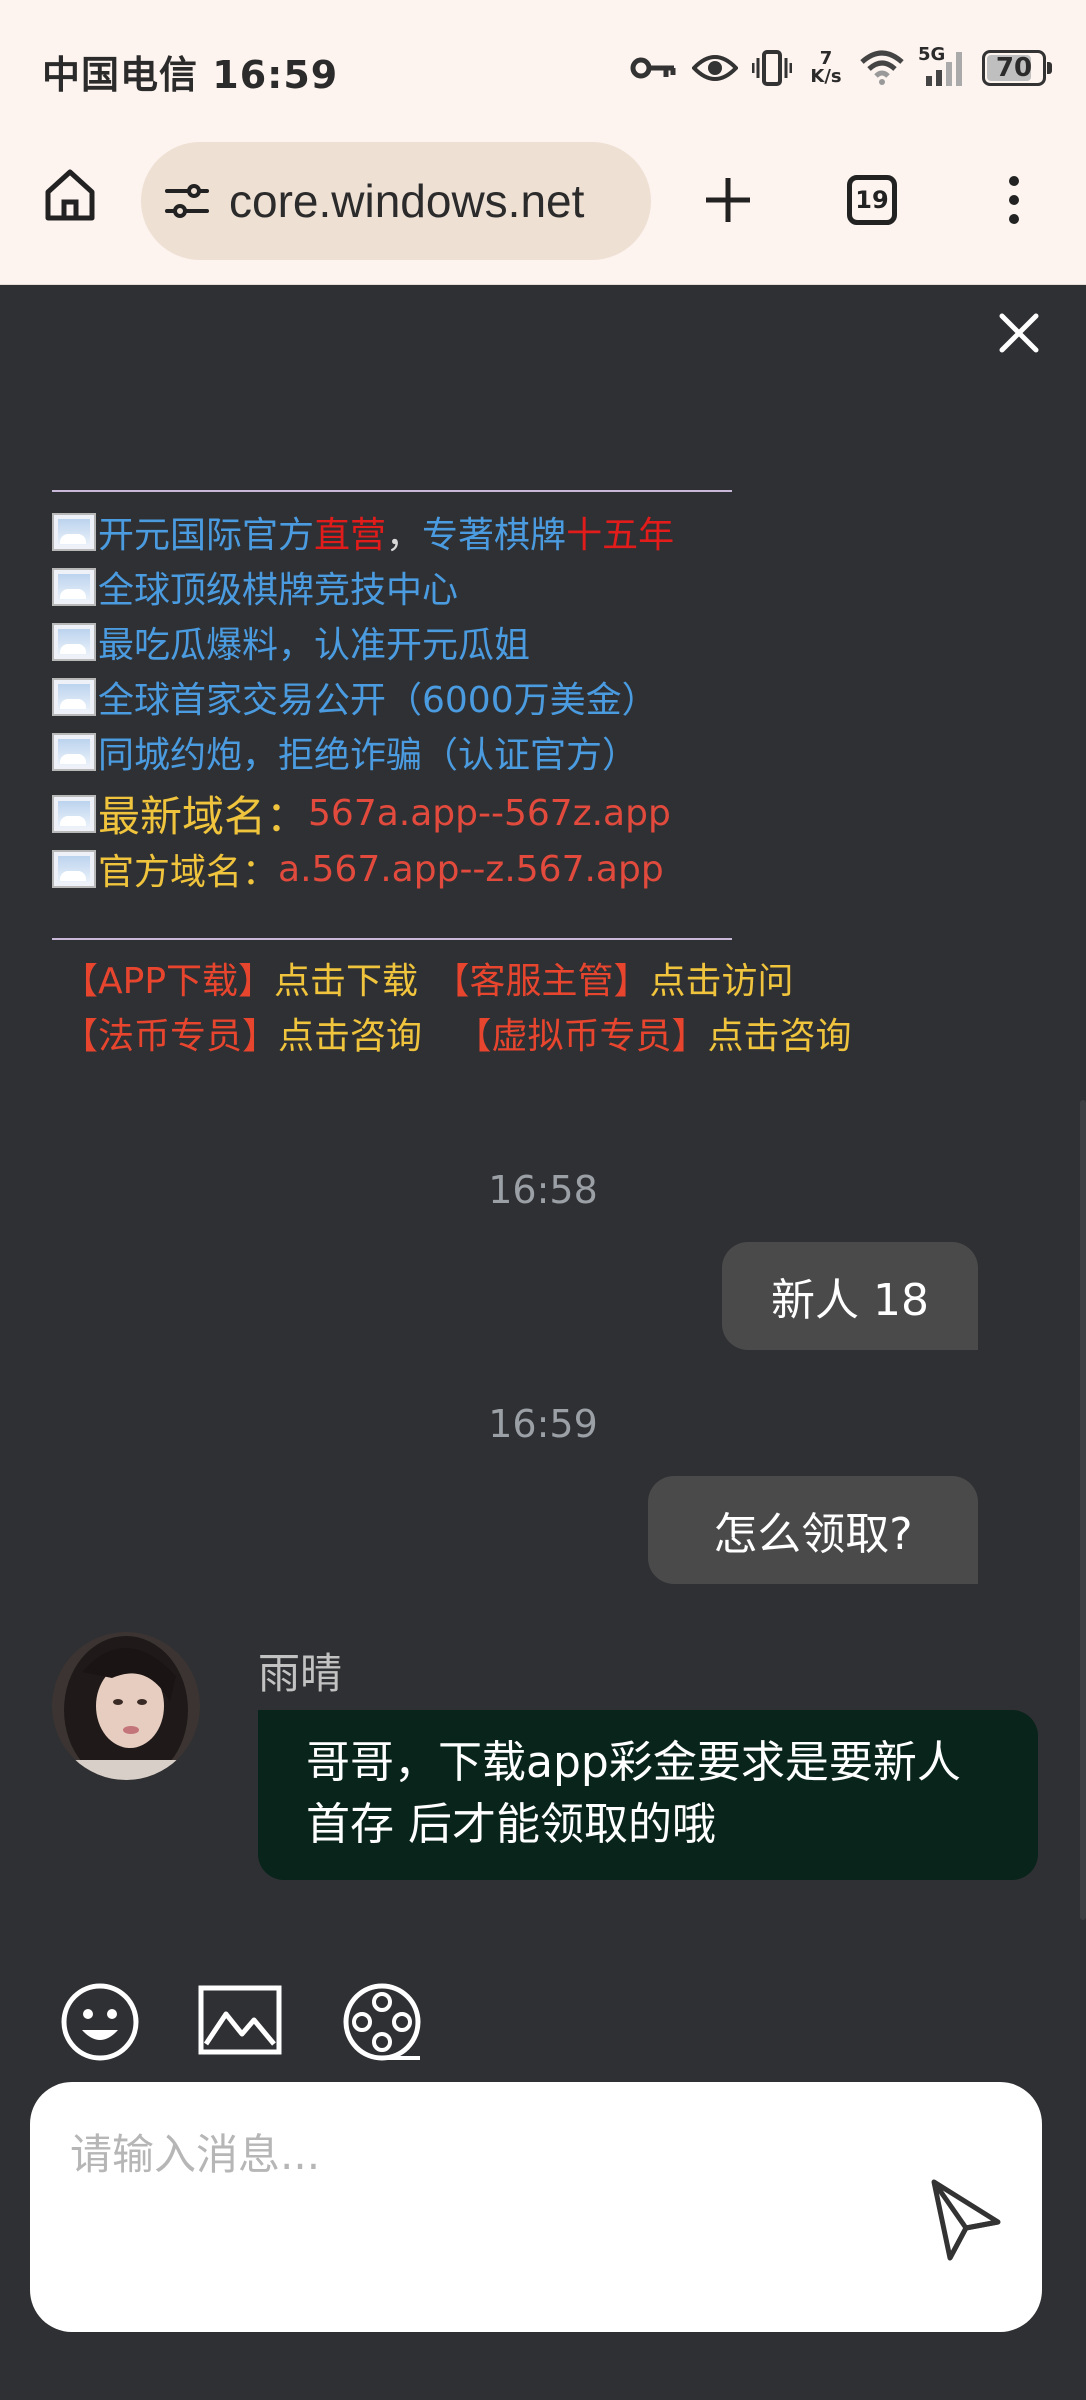  What do you see at coordinates (653, 68) in the screenshot?
I see `key-icon` at bounding box center [653, 68].